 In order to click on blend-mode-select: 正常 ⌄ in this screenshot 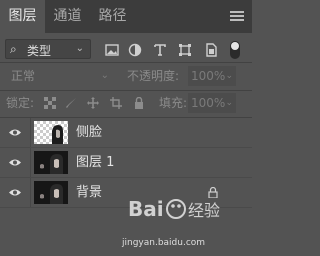, I will do `click(60, 76)`.